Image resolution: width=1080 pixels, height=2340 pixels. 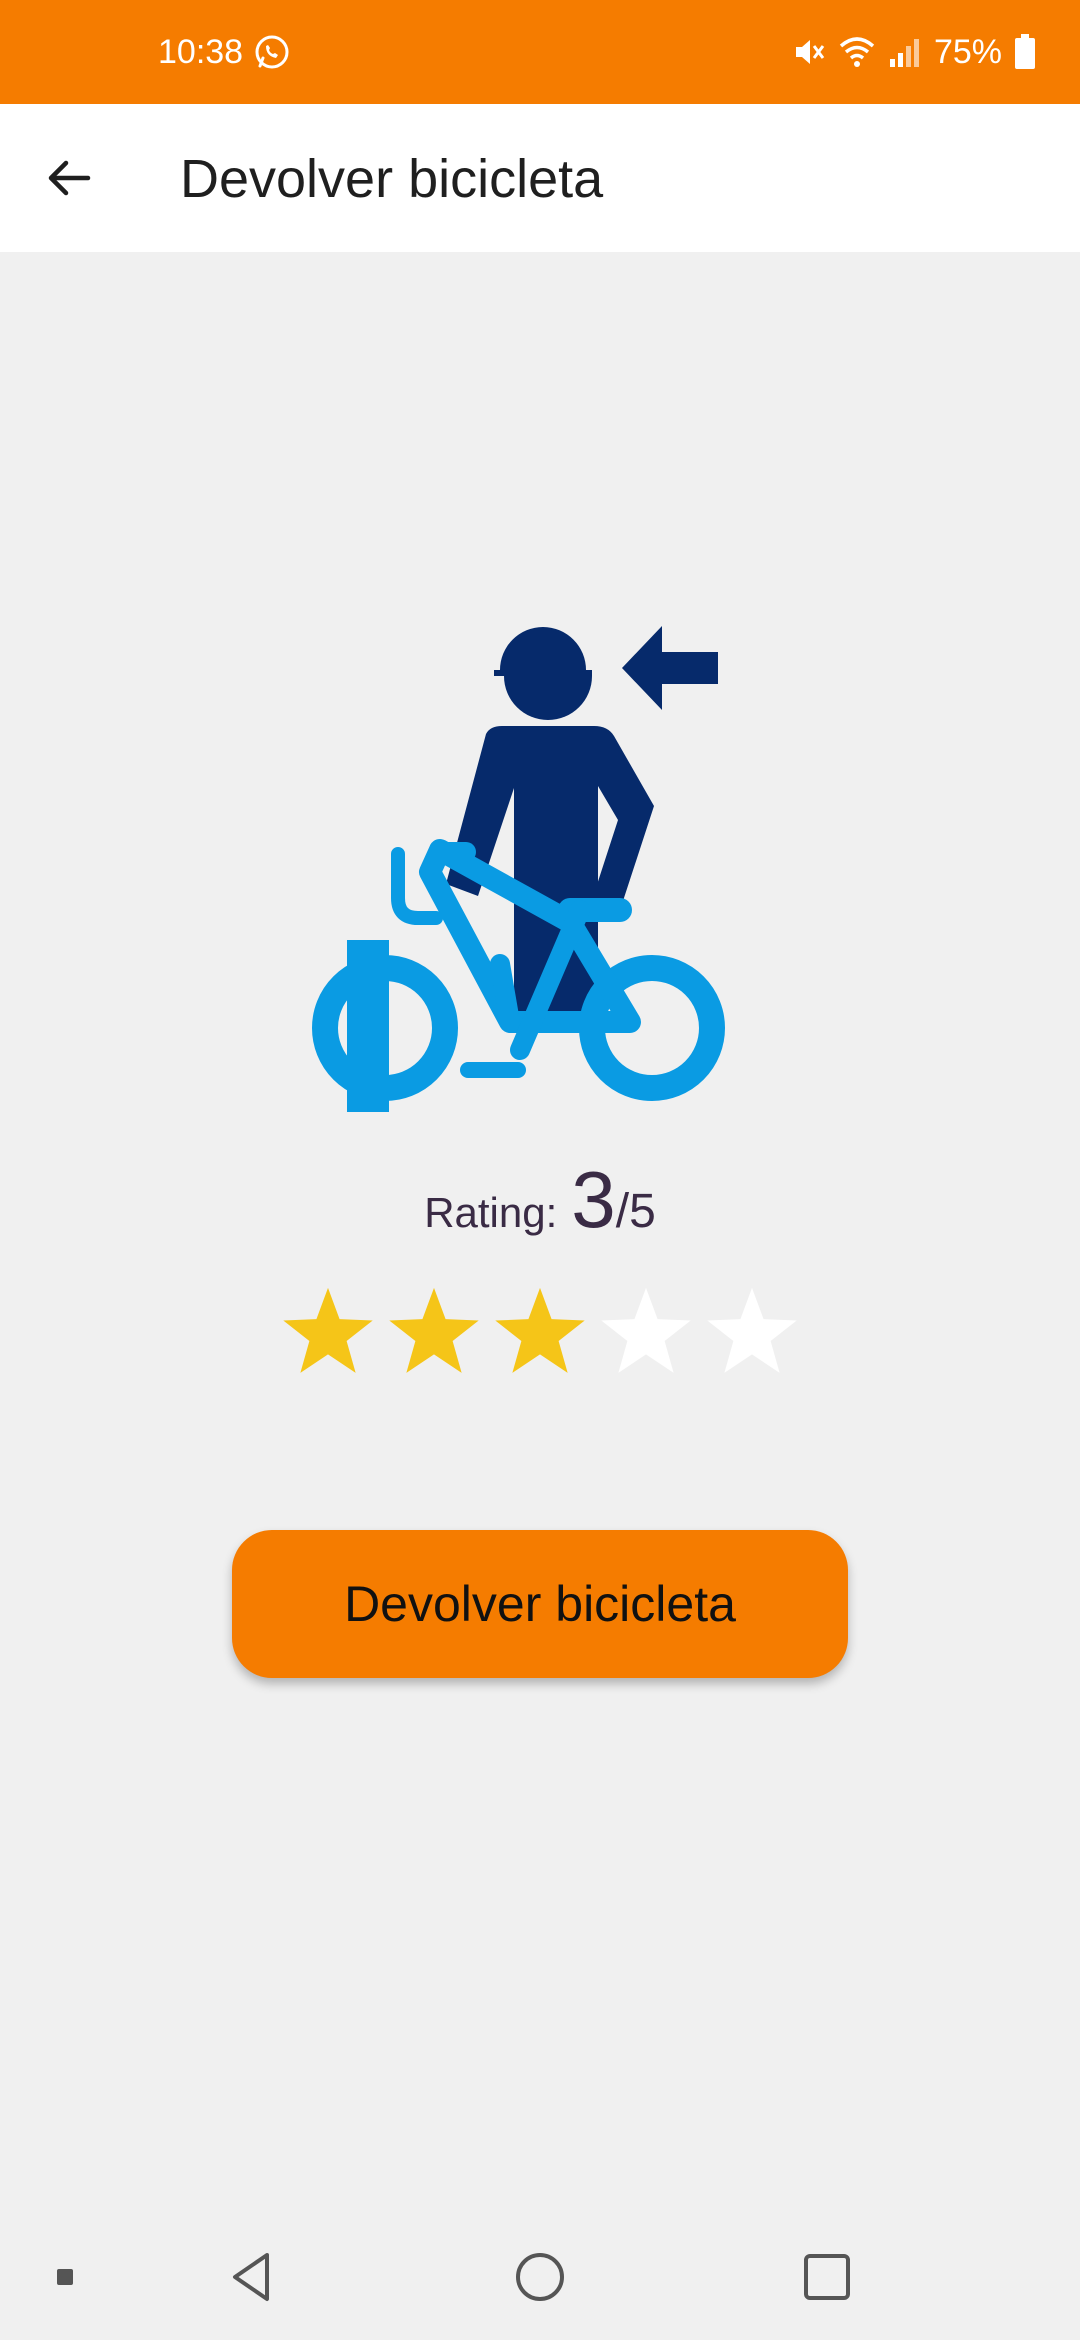 I want to click on arrow-left-icon, so click(x=69, y=178).